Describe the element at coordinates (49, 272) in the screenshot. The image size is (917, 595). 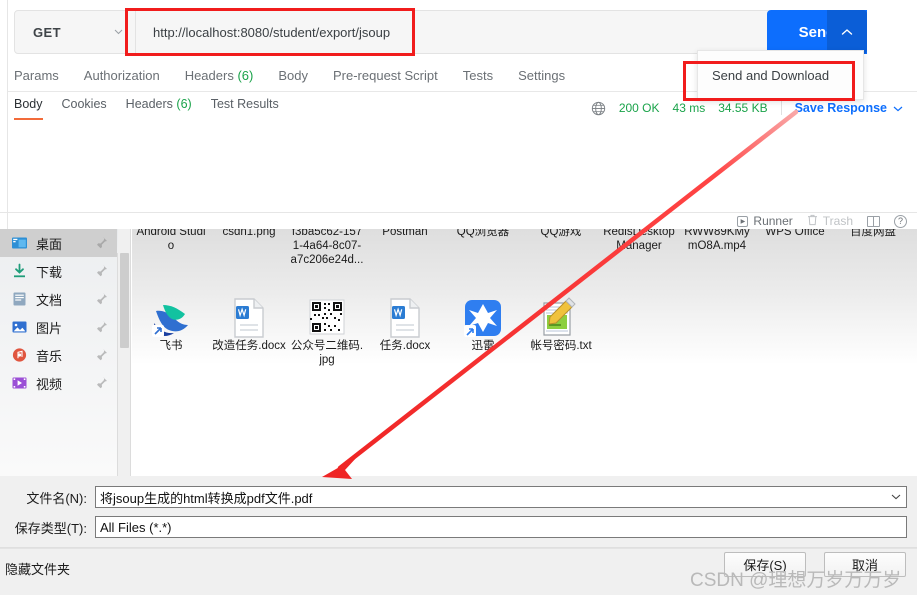
I see `sidebar-item-label: 下载` at that location.